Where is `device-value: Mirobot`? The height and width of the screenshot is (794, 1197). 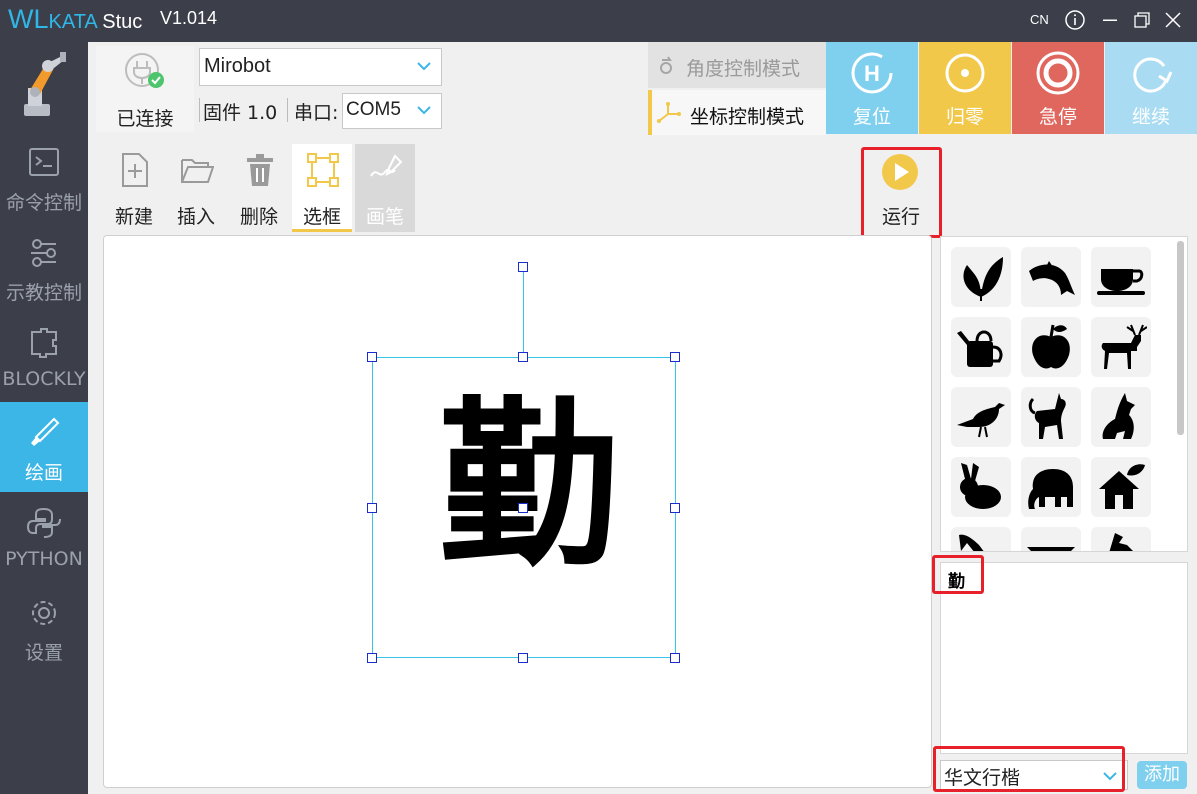
device-value: Mirobot is located at coordinates (237, 66).